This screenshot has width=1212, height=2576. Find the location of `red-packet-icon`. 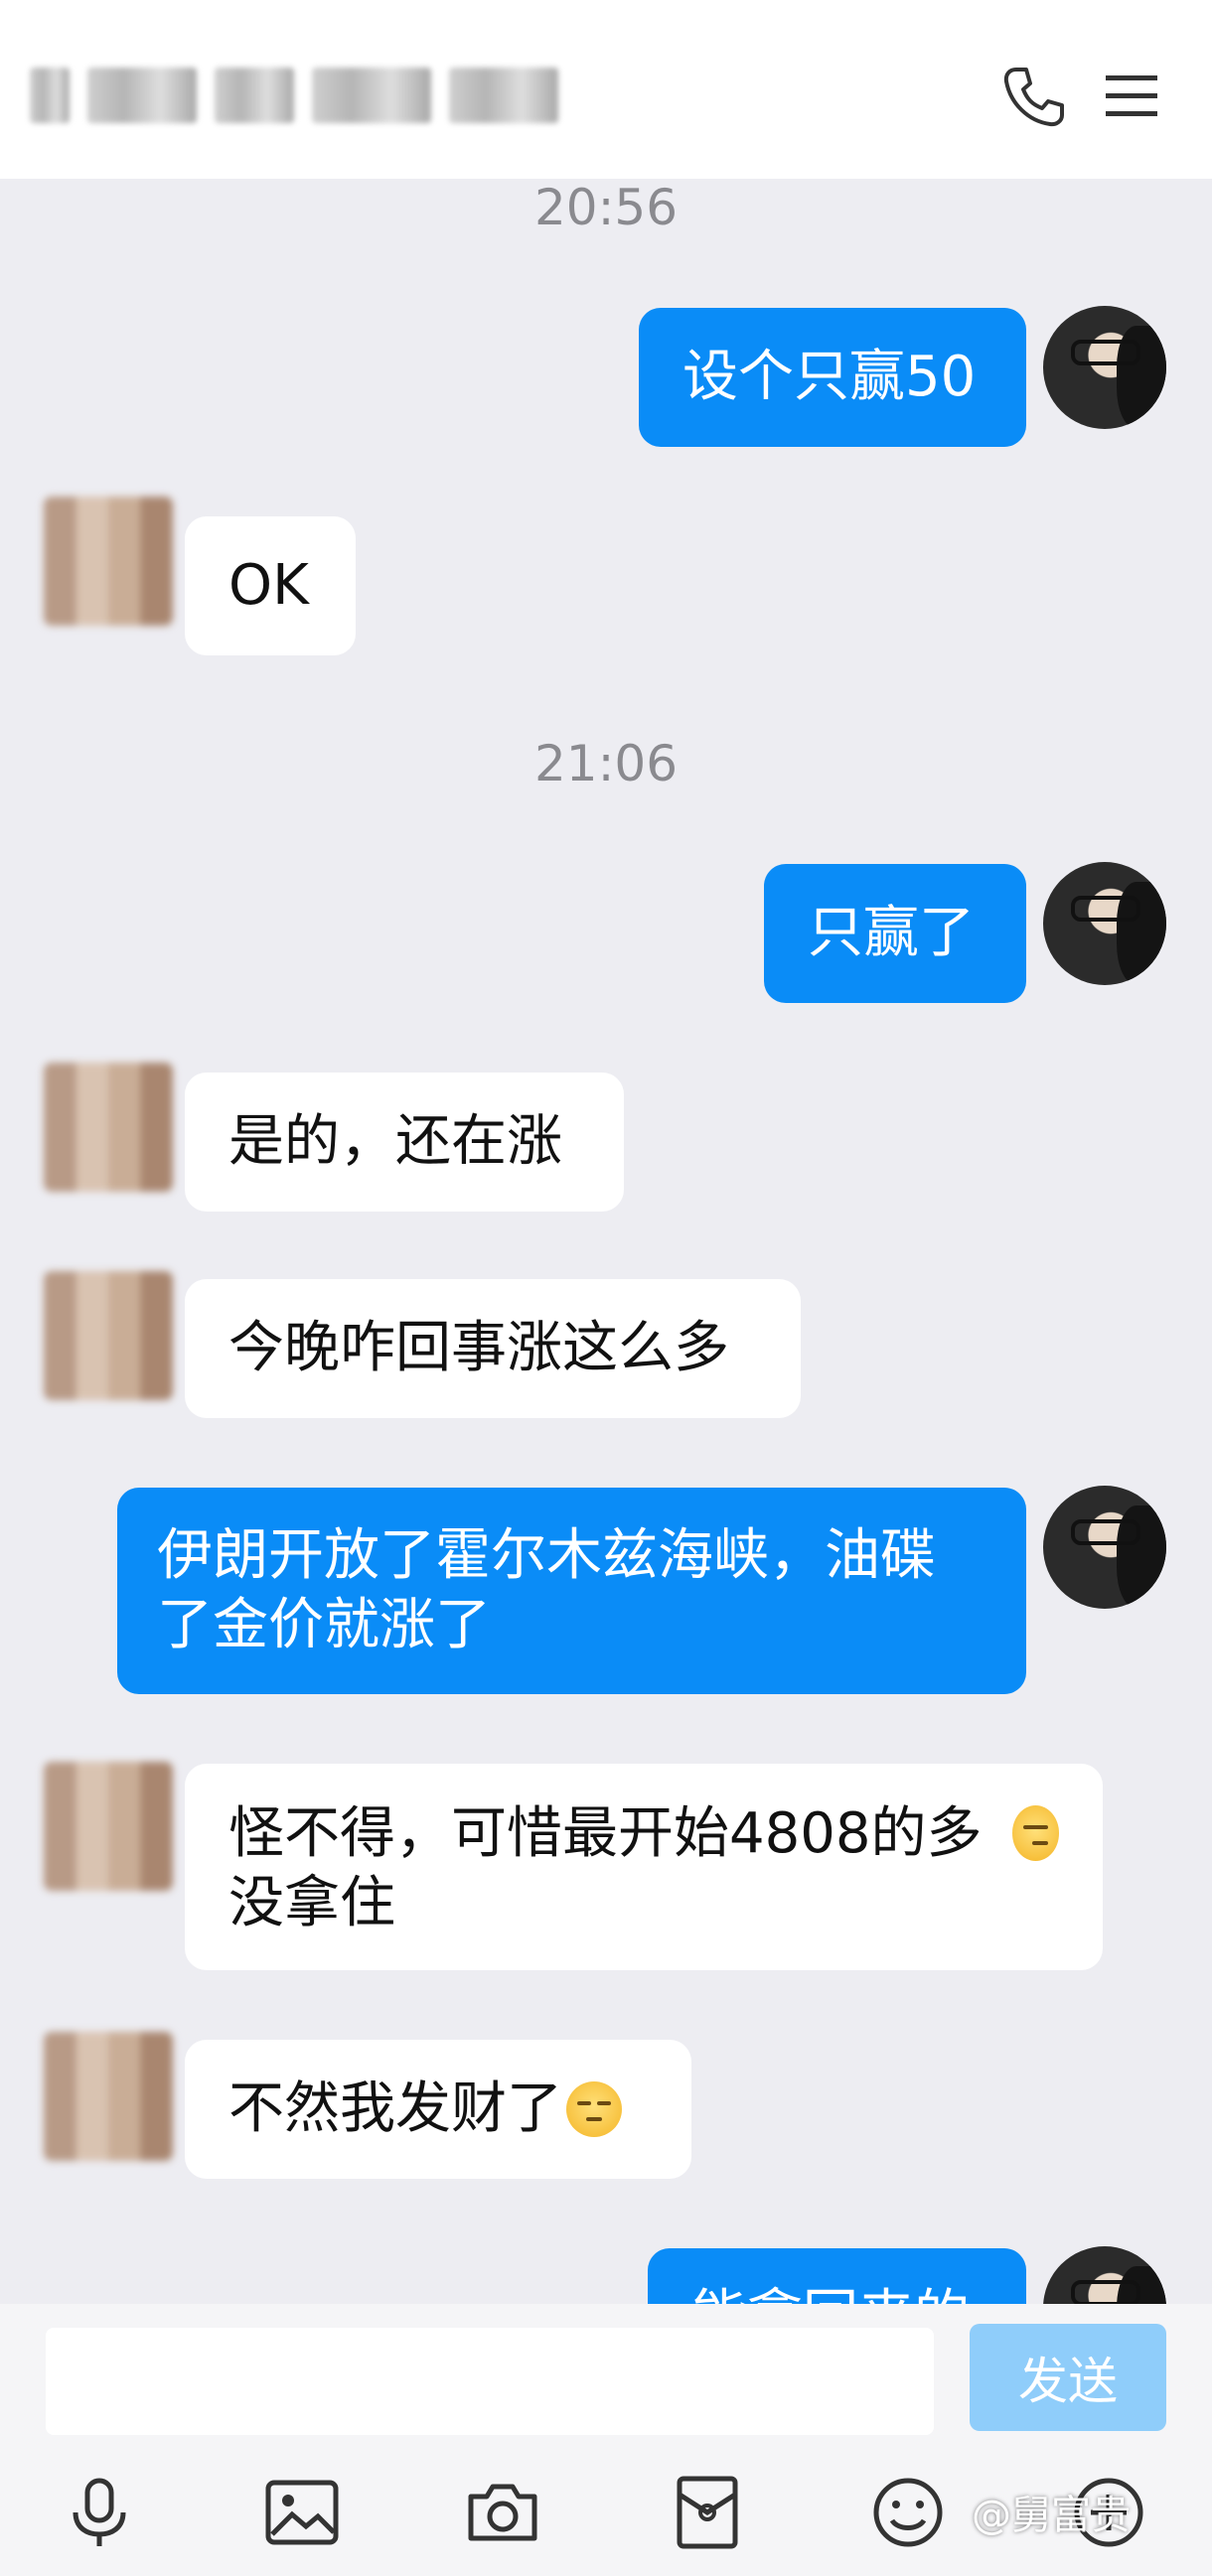

red-packet-icon is located at coordinates (707, 2512).